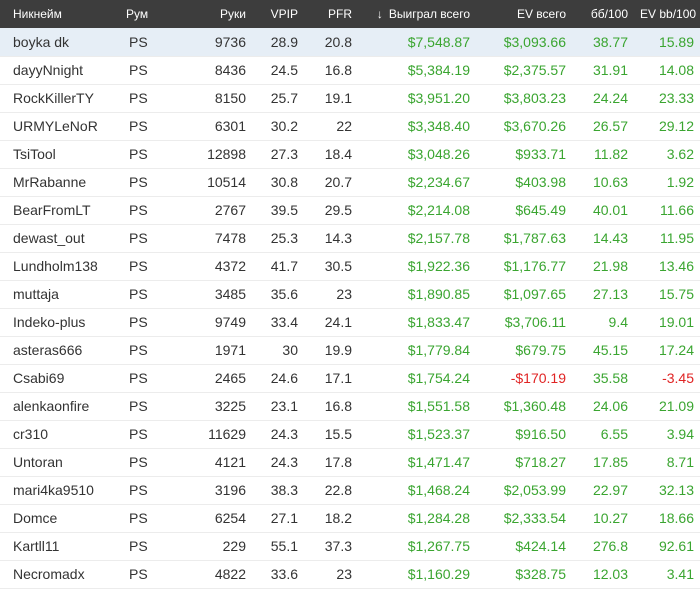  Describe the element at coordinates (331, 322) in the screenshot. I see `cell-pfr: 24.1` at that location.